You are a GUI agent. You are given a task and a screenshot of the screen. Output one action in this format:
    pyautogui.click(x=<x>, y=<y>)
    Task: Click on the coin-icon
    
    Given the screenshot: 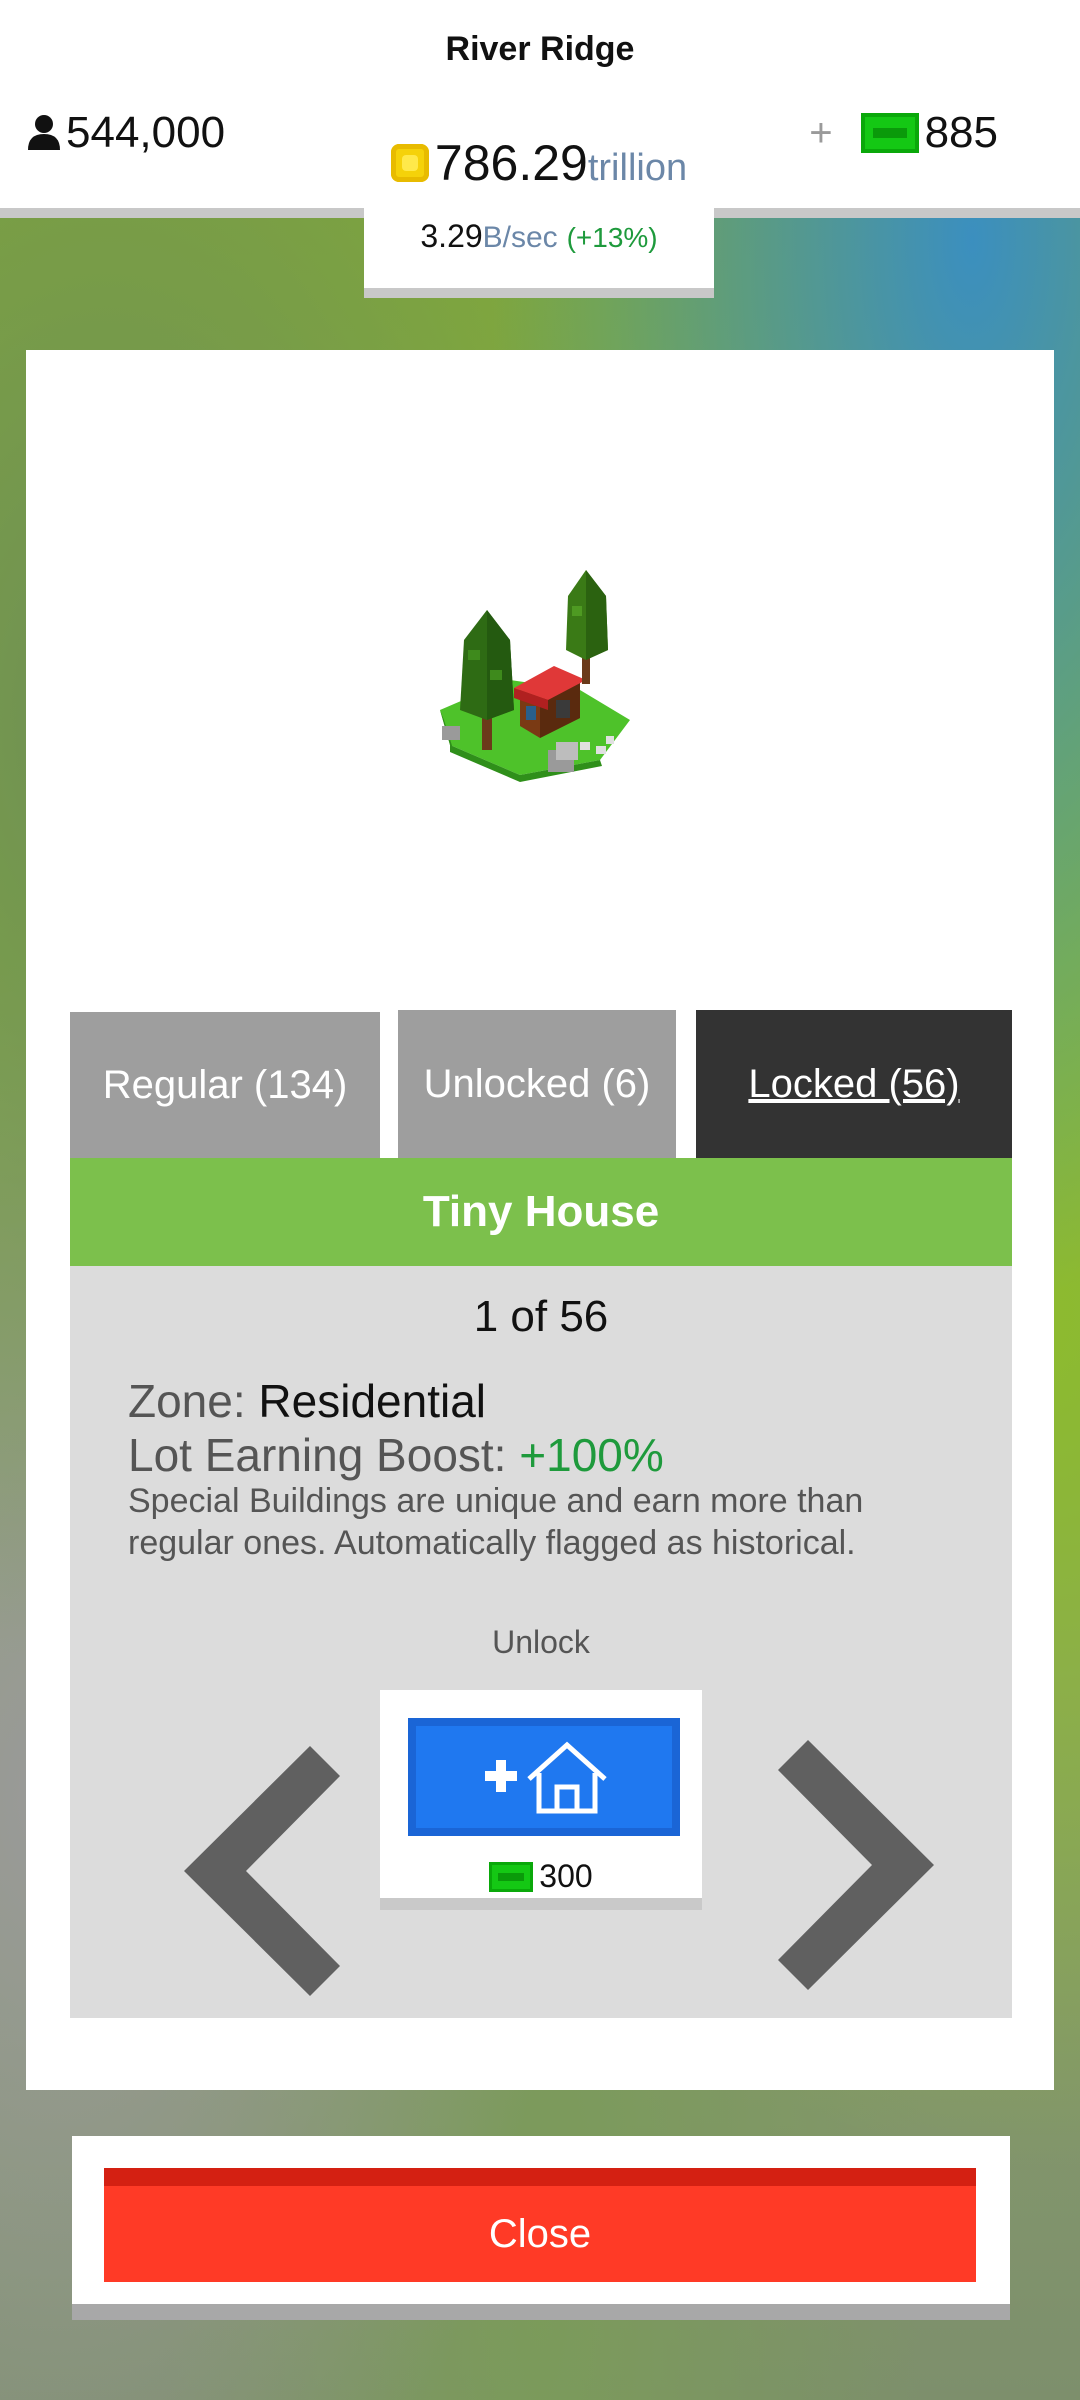 What is the action you would take?
    pyautogui.click(x=409, y=163)
    